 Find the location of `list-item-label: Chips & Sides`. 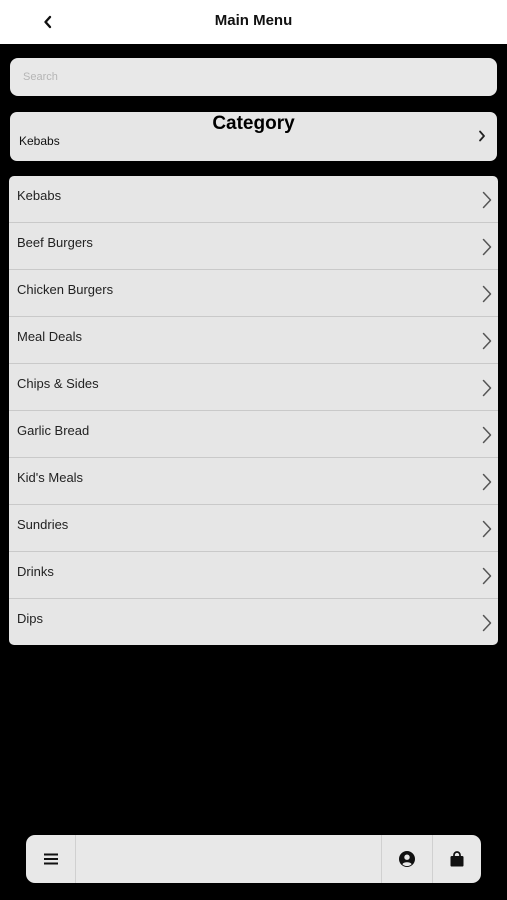

list-item-label: Chips & Sides is located at coordinates (58, 383).